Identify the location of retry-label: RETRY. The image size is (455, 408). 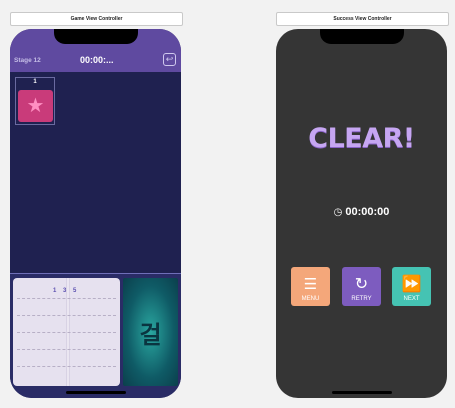
(361, 299).